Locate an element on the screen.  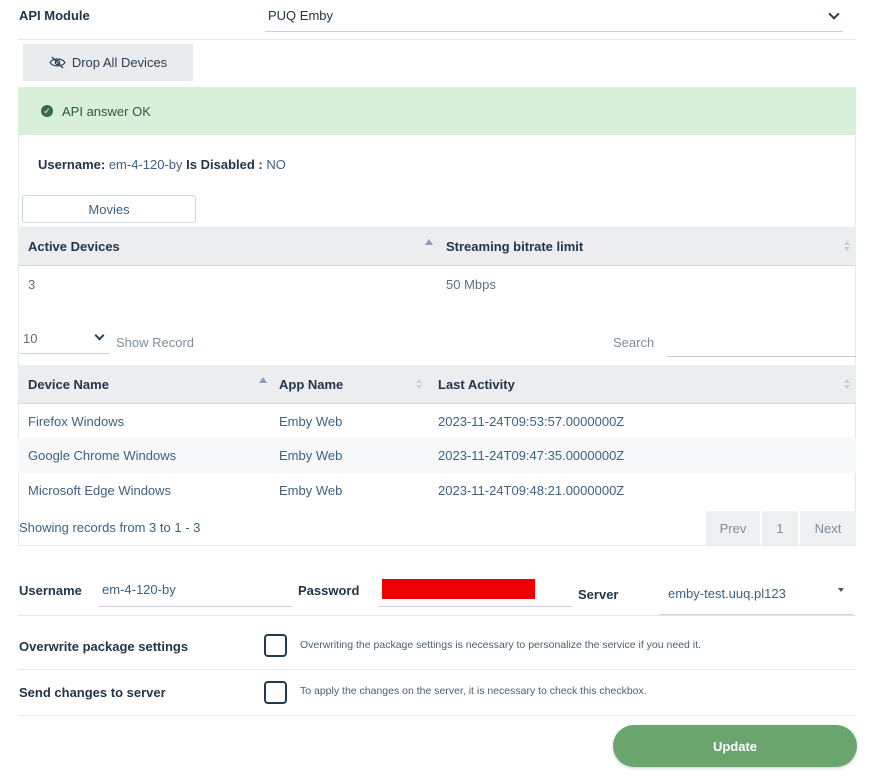
device-name-cell: Google Chrome Windows is located at coordinates (102, 455).